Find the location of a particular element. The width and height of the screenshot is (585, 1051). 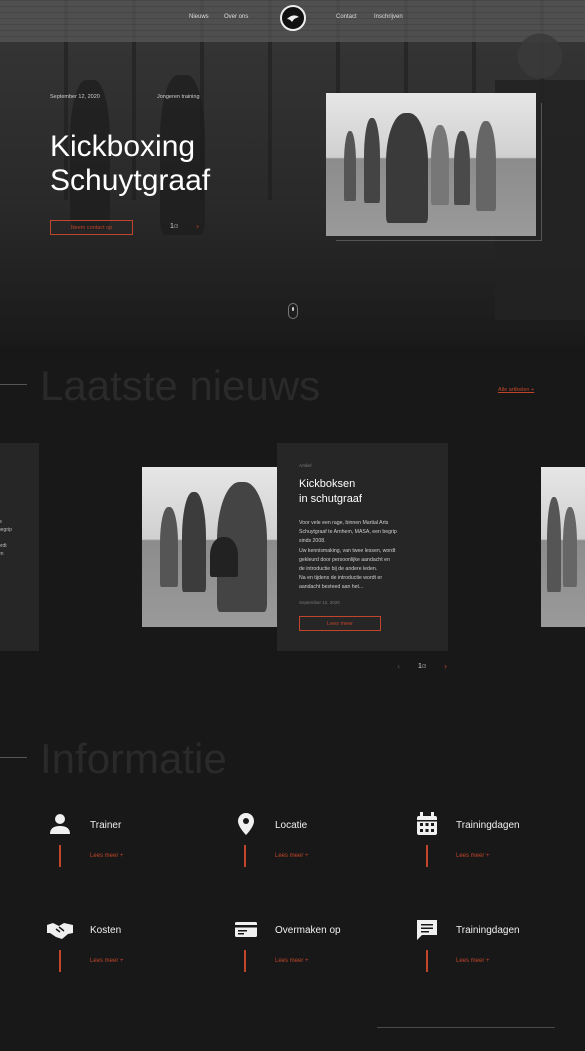

excerpt-line: de introductie bij de andere leden. is located at coordinates (338, 569).